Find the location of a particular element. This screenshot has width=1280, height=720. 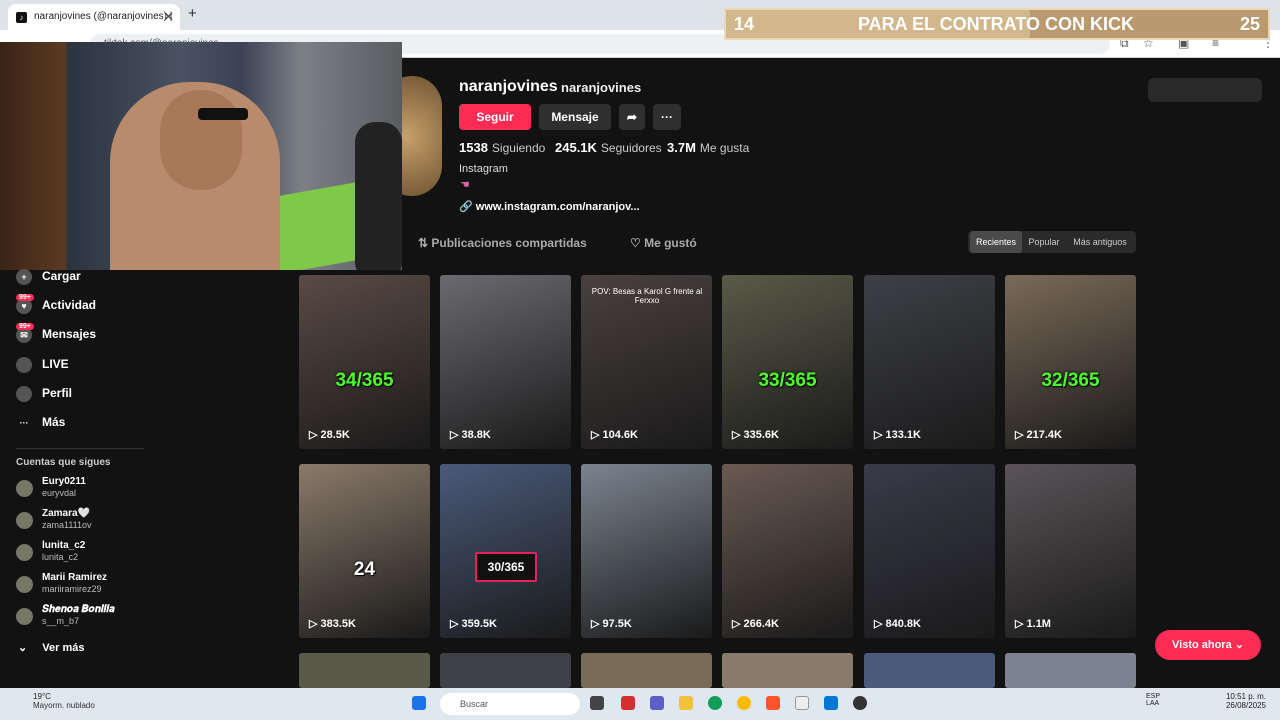

view-count: ▷ 1.1M is located at coordinates (1033, 624).